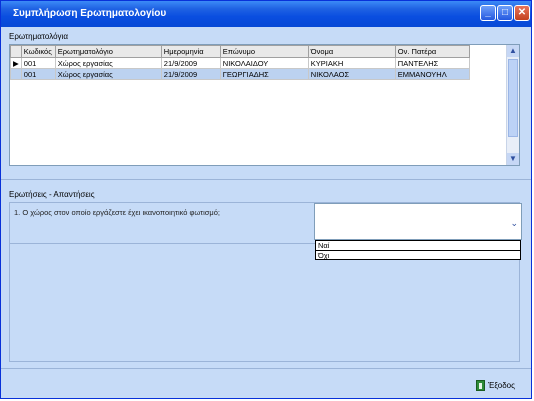 This screenshot has height=401, width=534. Describe the element at coordinates (418, 255) in the screenshot. I see `answer-option-no: Όχι` at that location.